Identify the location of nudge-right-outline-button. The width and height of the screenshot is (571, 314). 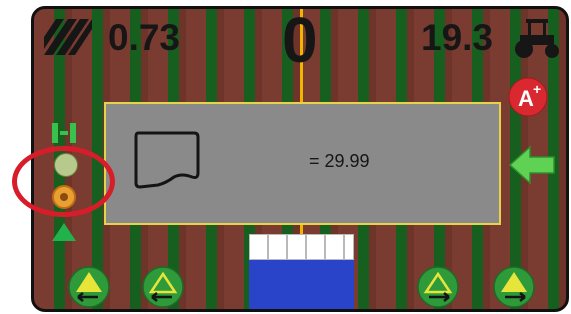
(438, 287).